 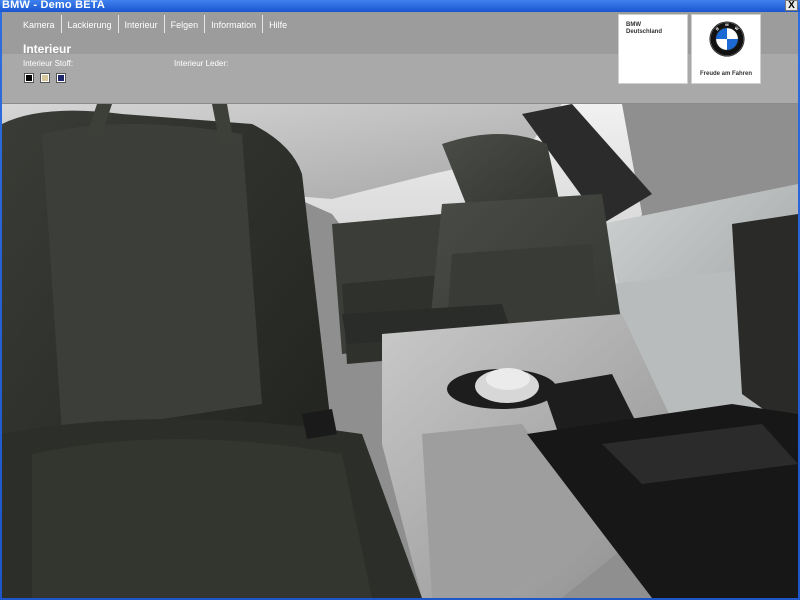 What do you see at coordinates (61, 78) in the screenshot?
I see `fabric-swatch-blue` at bounding box center [61, 78].